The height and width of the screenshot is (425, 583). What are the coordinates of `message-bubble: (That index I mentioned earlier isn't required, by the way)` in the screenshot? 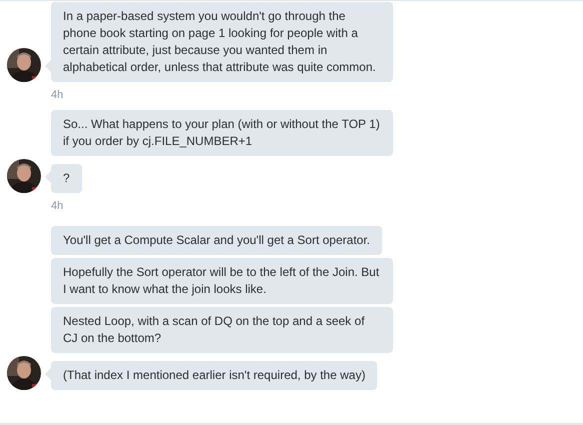 It's located at (214, 375).